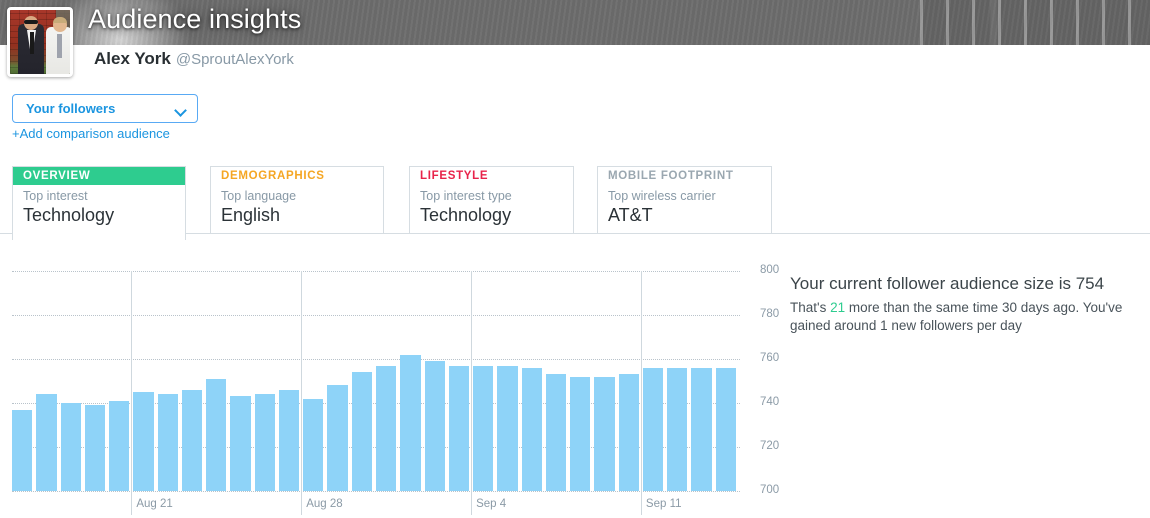  I want to click on chart-x-tick-label: Aug 28, so click(324, 504).